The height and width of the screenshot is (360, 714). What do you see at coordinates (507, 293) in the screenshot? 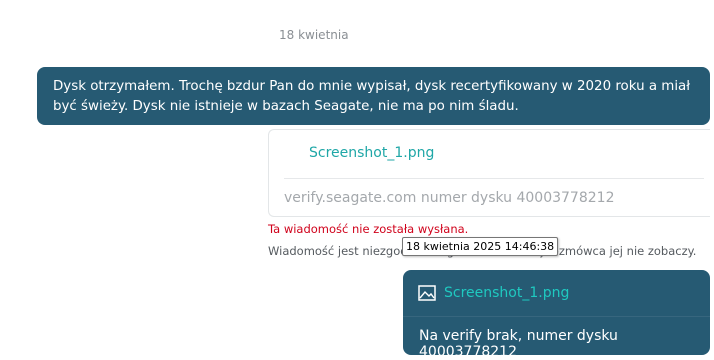
I see `reply-file-name: Screenshot_1.png` at bounding box center [507, 293].